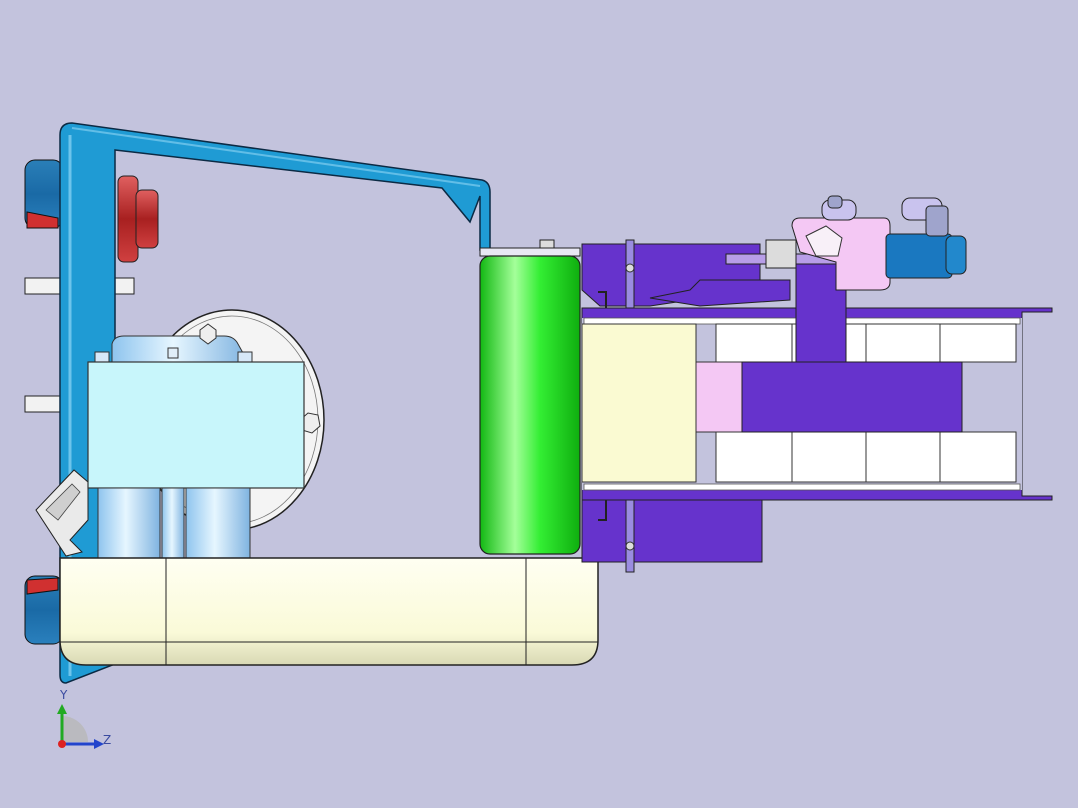  What do you see at coordinates (44, 194) in the screenshot?
I see `side-port-top` at bounding box center [44, 194].